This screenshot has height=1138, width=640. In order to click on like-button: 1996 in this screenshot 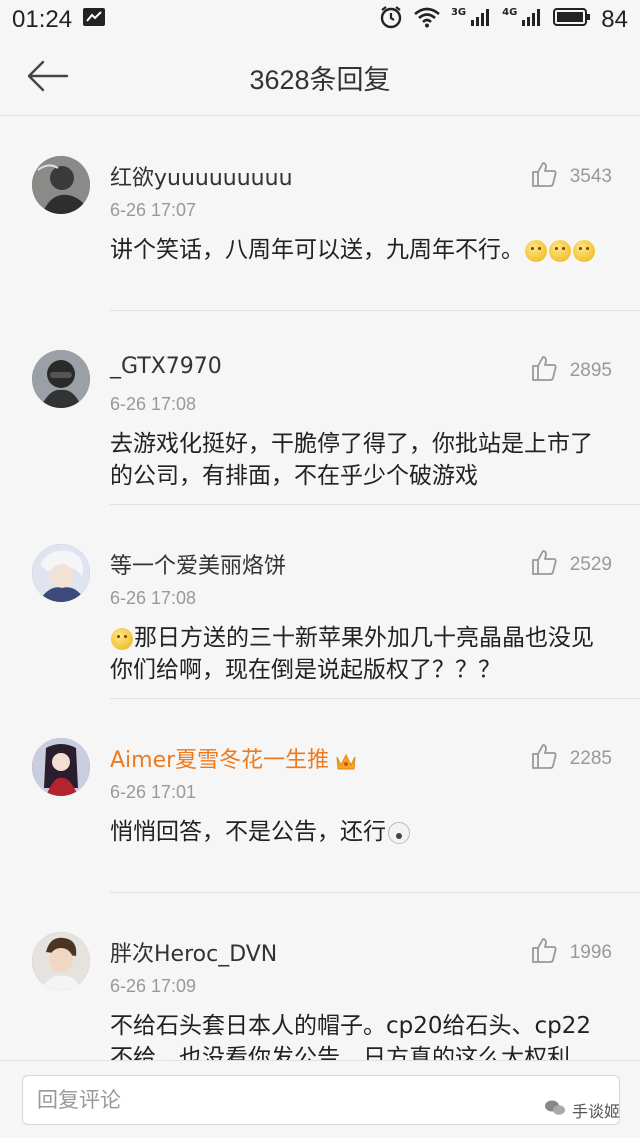, I will do `click(571, 953)`.